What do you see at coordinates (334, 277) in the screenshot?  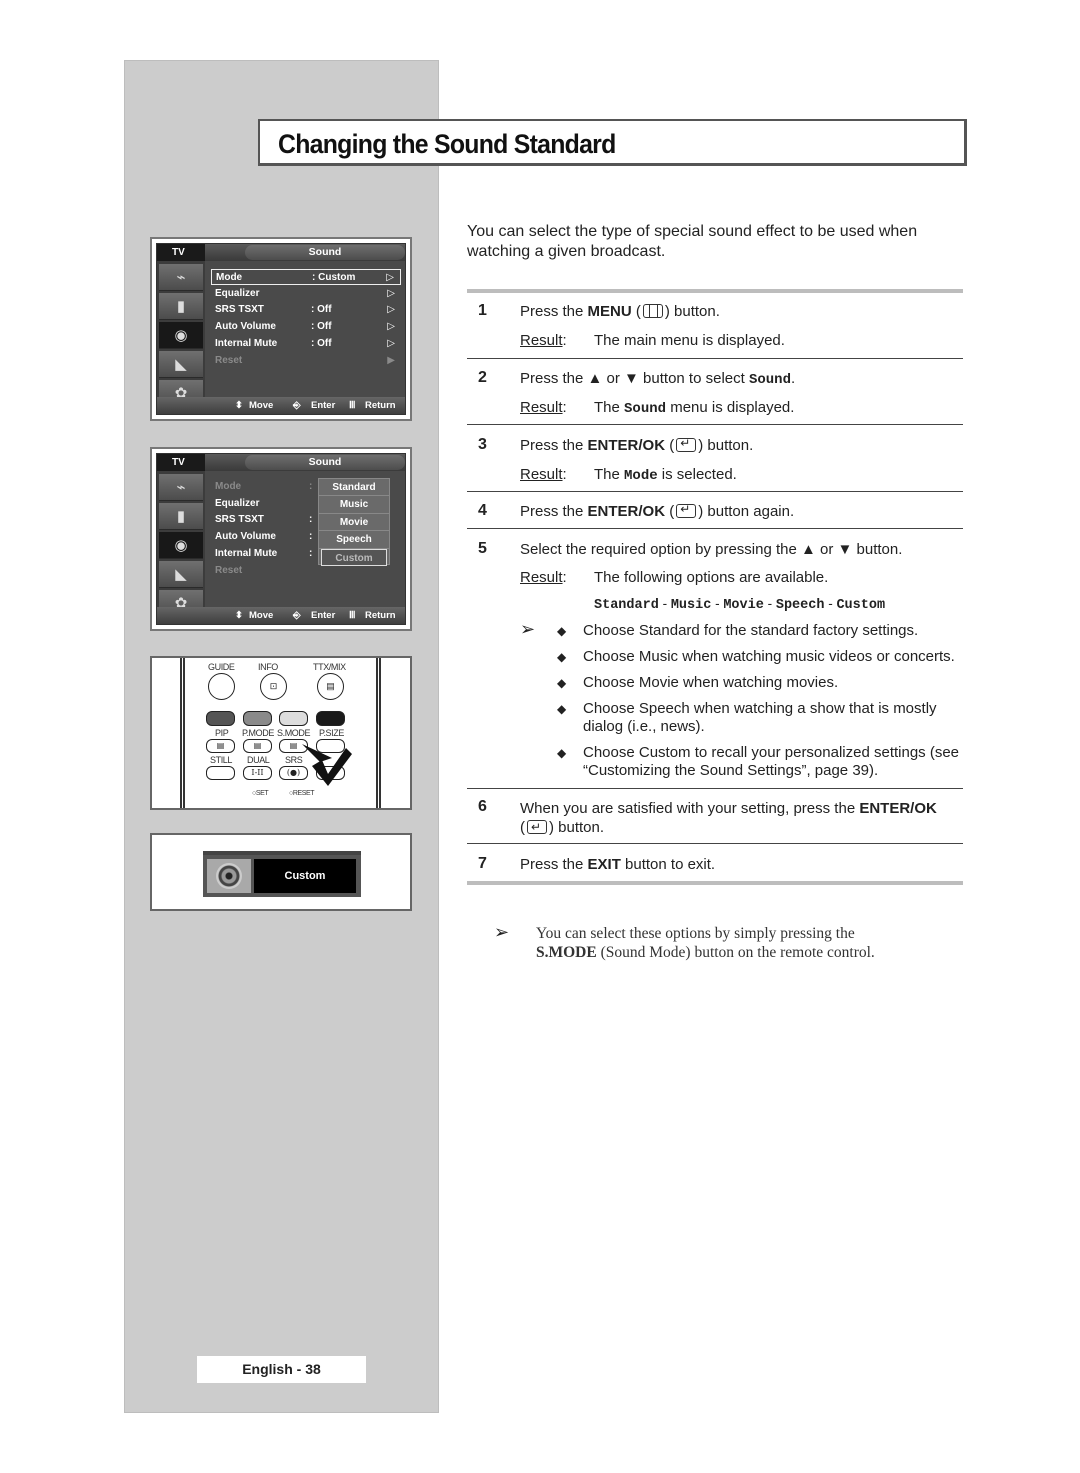 I see `row-value: : Custom` at bounding box center [334, 277].